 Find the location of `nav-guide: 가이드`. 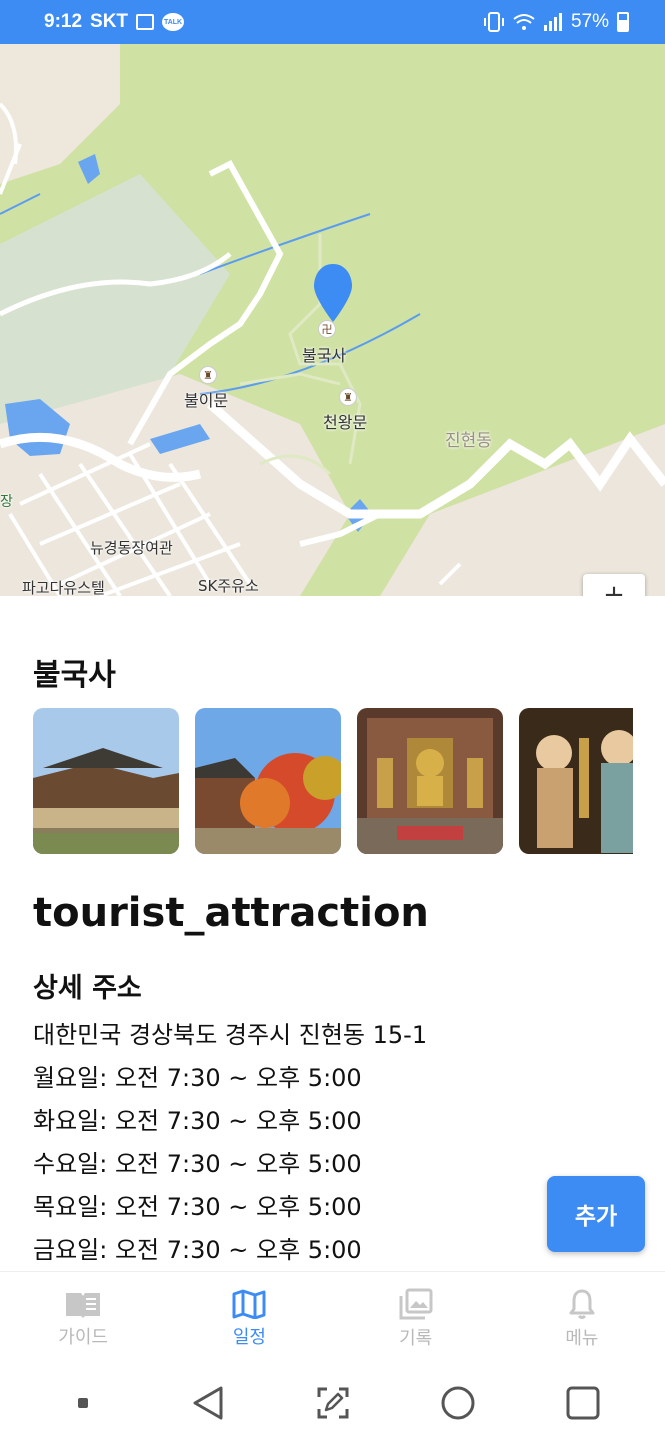

nav-guide: 가이드 is located at coordinates (83, 1318).